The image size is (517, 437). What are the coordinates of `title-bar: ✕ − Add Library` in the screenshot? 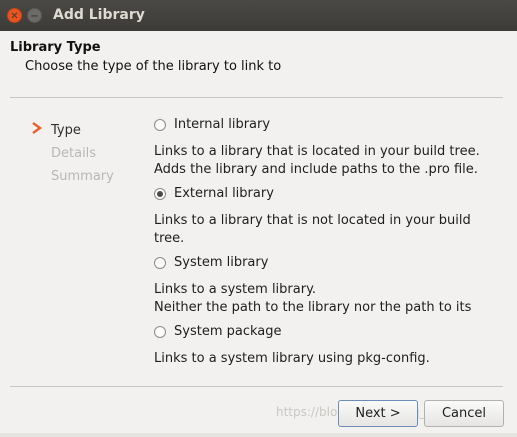 It's located at (258, 15).